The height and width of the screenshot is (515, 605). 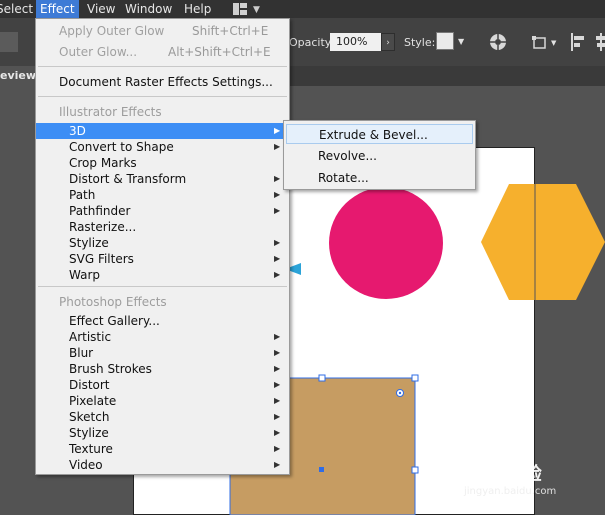 I want to click on menu-item-apply-last-effect: Apply Outer Glow Shift+Ctrl+E, so click(x=162, y=31).